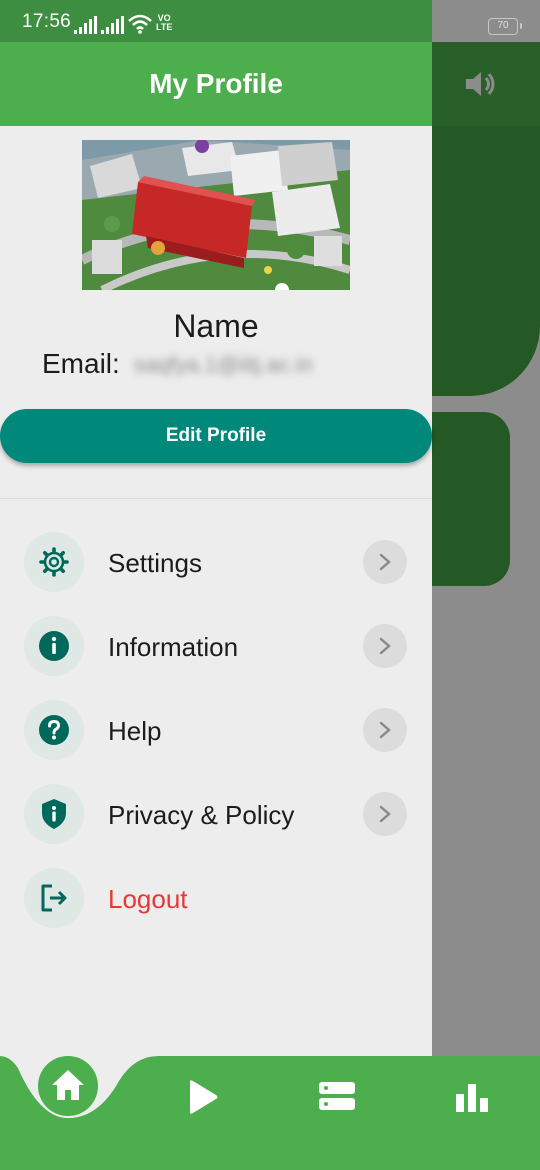 The height and width of the screenshot is (1170, 540). I want to click on profile-email: Email: saqfya.1@iitj.ac.in, so click(232, 366).